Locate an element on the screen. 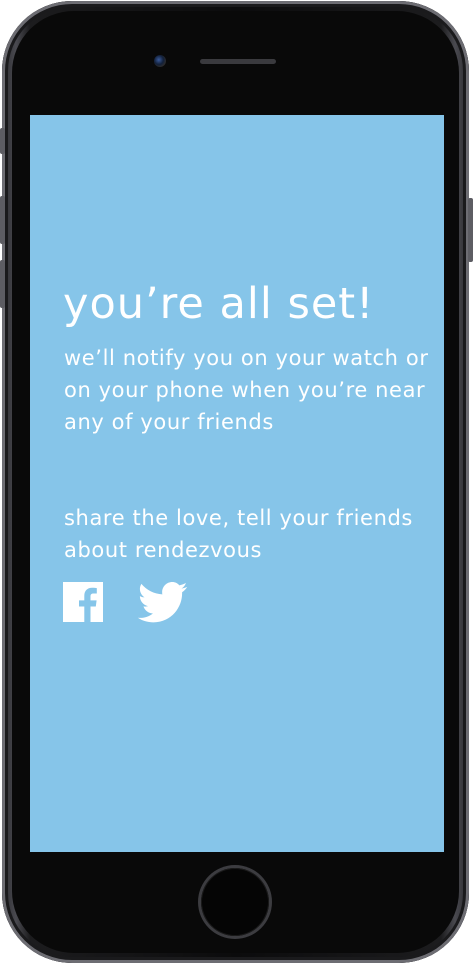  facebook-icon is located at coordinates (83, 602).